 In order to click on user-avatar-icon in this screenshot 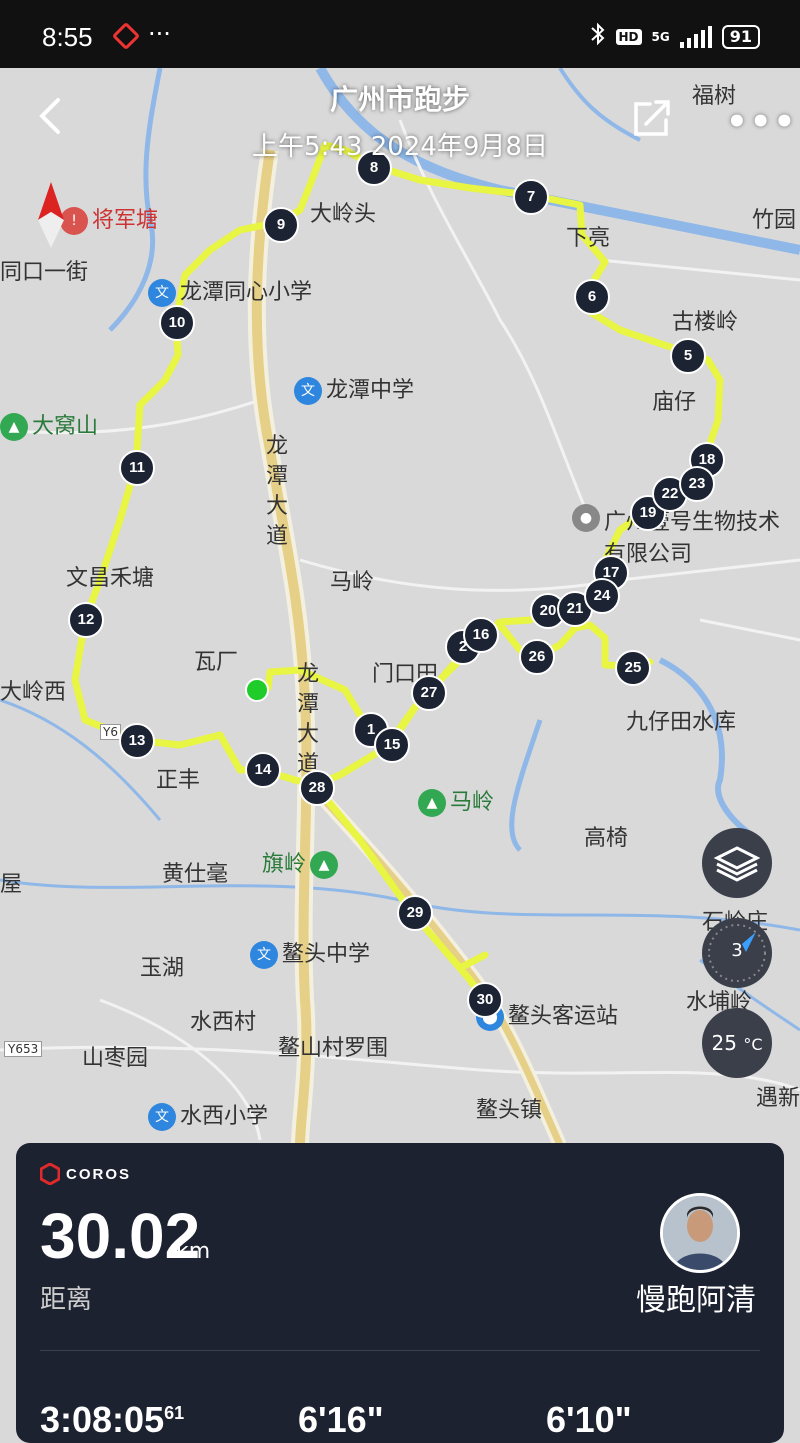, I will do `click(700, 1233)`.